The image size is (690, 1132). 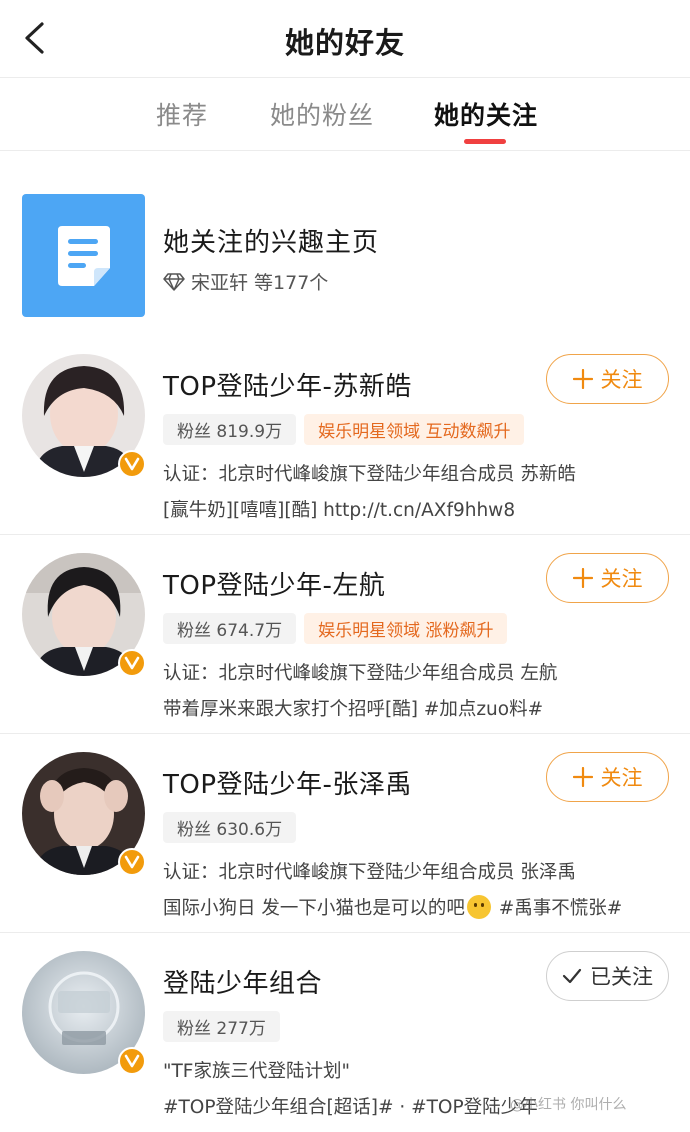 I want to click on domain-tag: 娱乐明星领域 涨粉飙升, so click(x=406, y=628).